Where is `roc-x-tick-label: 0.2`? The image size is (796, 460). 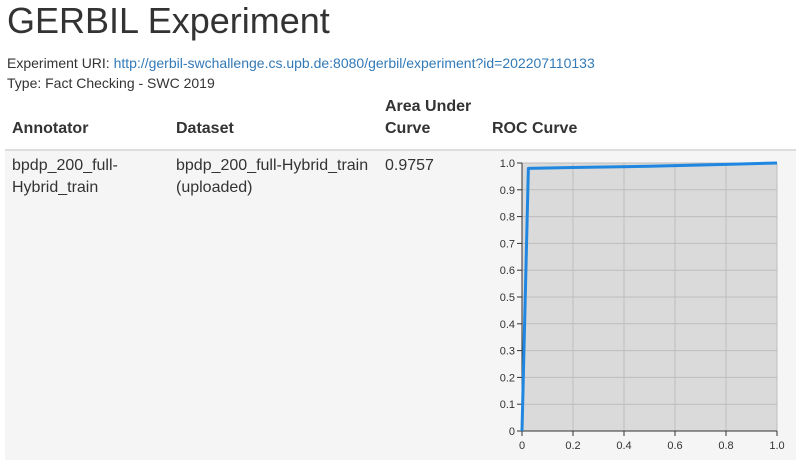
roc-x-tick-label: 0.2 is located at coordinates (572, 446).